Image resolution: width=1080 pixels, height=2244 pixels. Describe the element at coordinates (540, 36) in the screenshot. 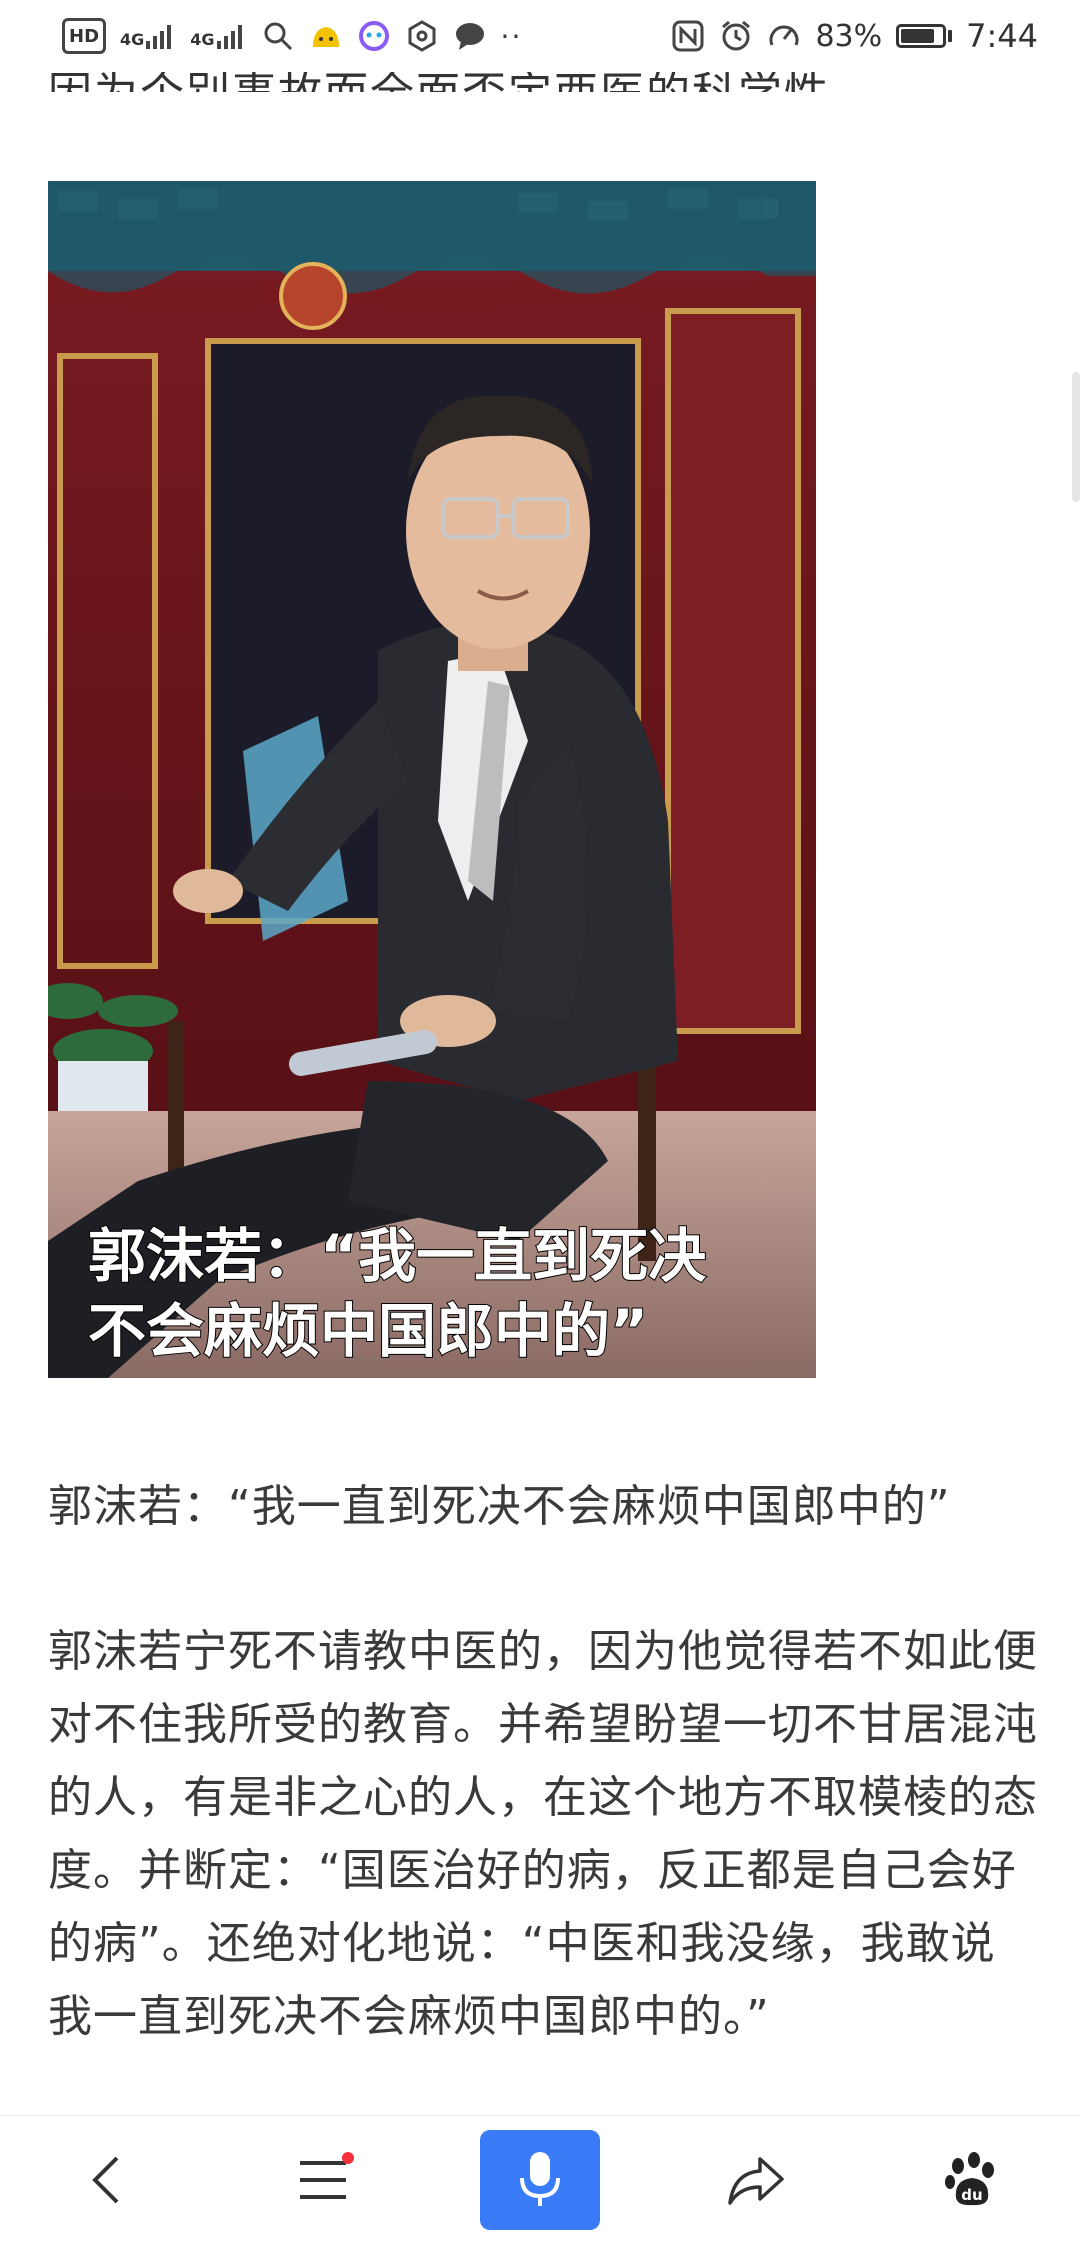

I see `status-bar: HD 4G 4G ·· 83% 7:44` at that location.